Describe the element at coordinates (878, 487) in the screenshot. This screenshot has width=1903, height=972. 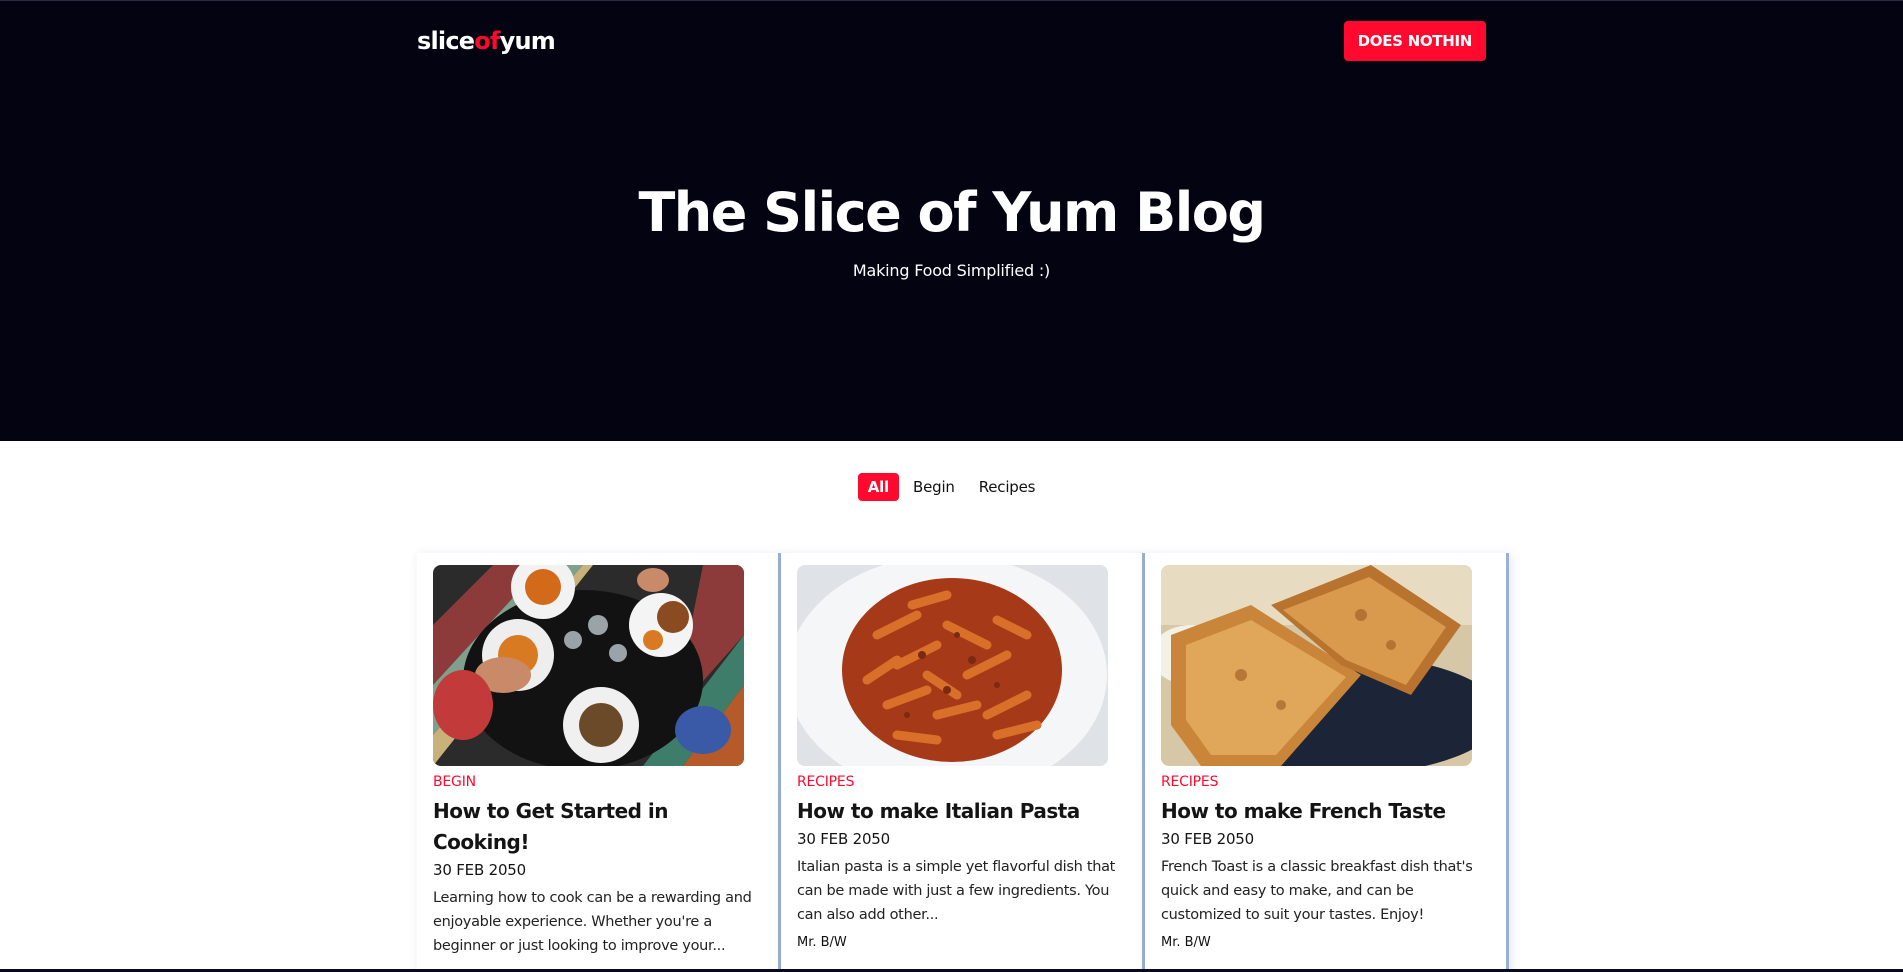
I see `filter-all: All` at that location.